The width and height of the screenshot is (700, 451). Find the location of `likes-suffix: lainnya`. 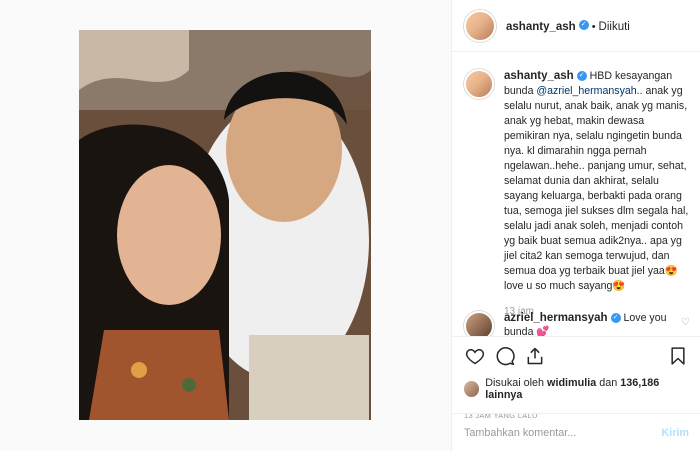

likes-suffix: lainnya is located at coordinates (503, 395).